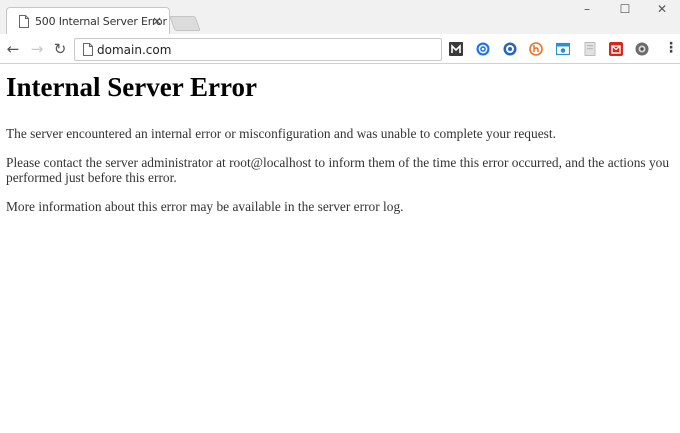  I want to click on at-blue-extension-icon, so click(483, 49).